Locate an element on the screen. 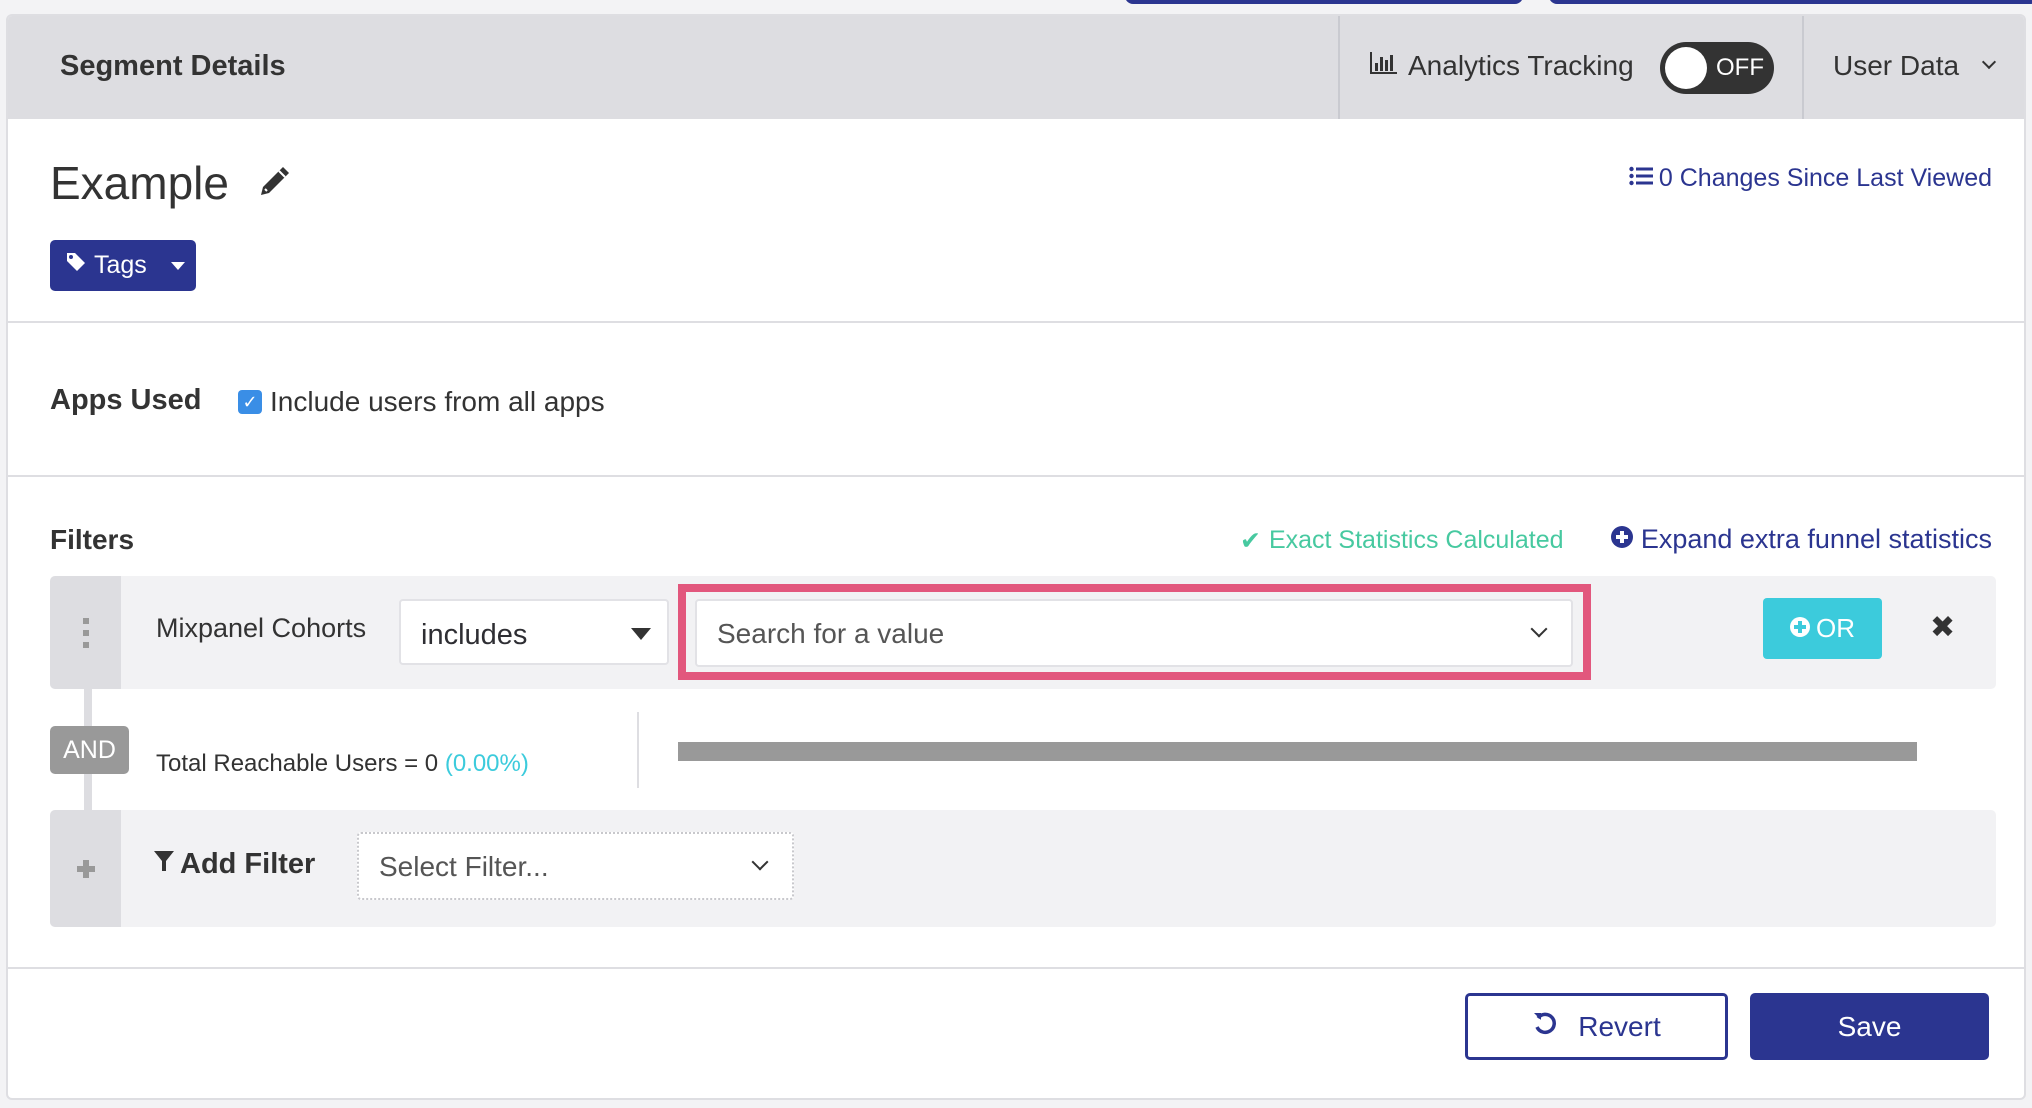 Image resolution: width=2032 pixels, height=1108 pixels. add-filter-label: Add Filter is located at coordinates (234, 864).